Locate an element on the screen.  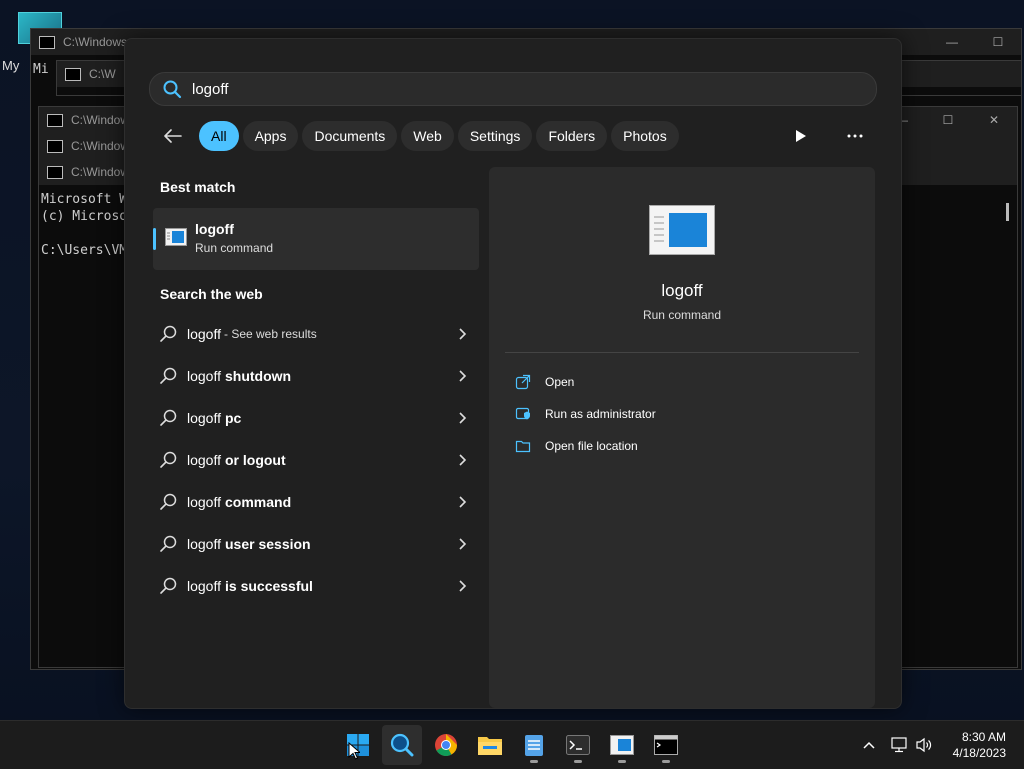
chrome-icon is located at coordinates (446, 745).